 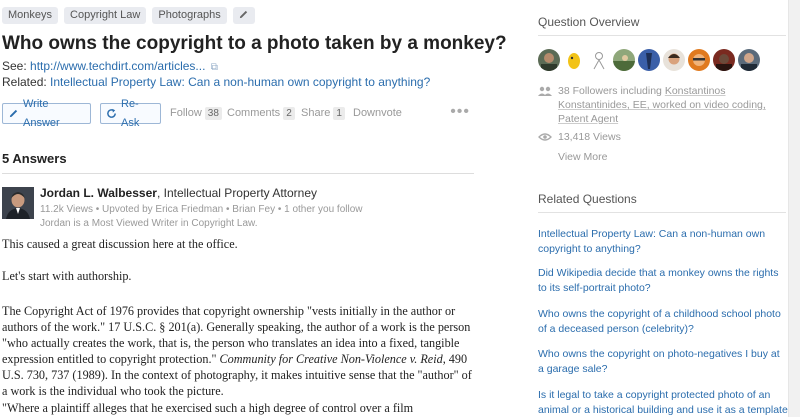 What do you see at coordinates (460, 111) in the screenshot?
I see `more-options-button: •••` at bounding box center [460, 111].